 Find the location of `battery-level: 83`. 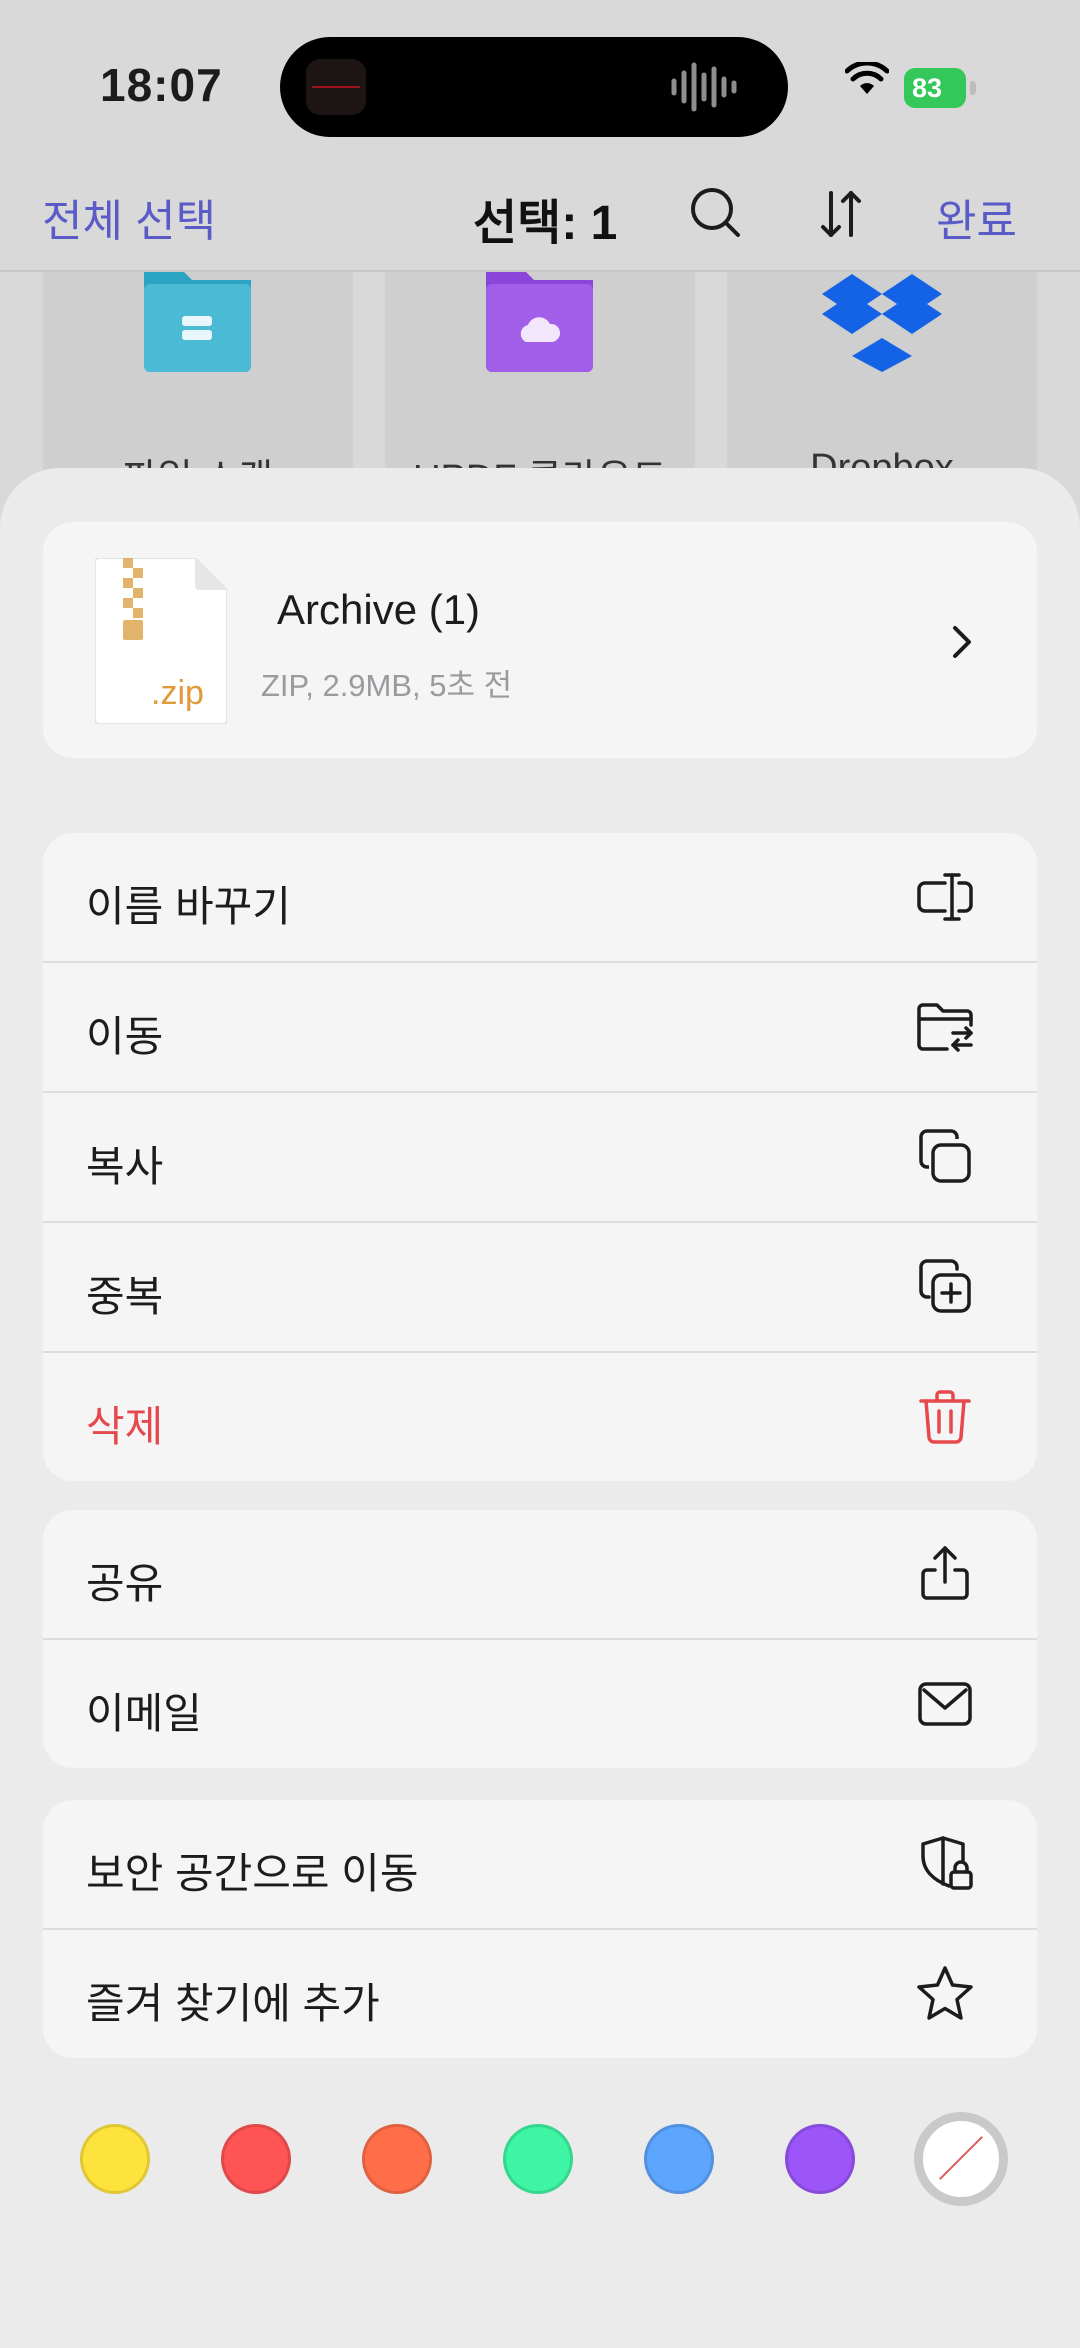

battery-level: 83 is located at coordinates (935, 88).